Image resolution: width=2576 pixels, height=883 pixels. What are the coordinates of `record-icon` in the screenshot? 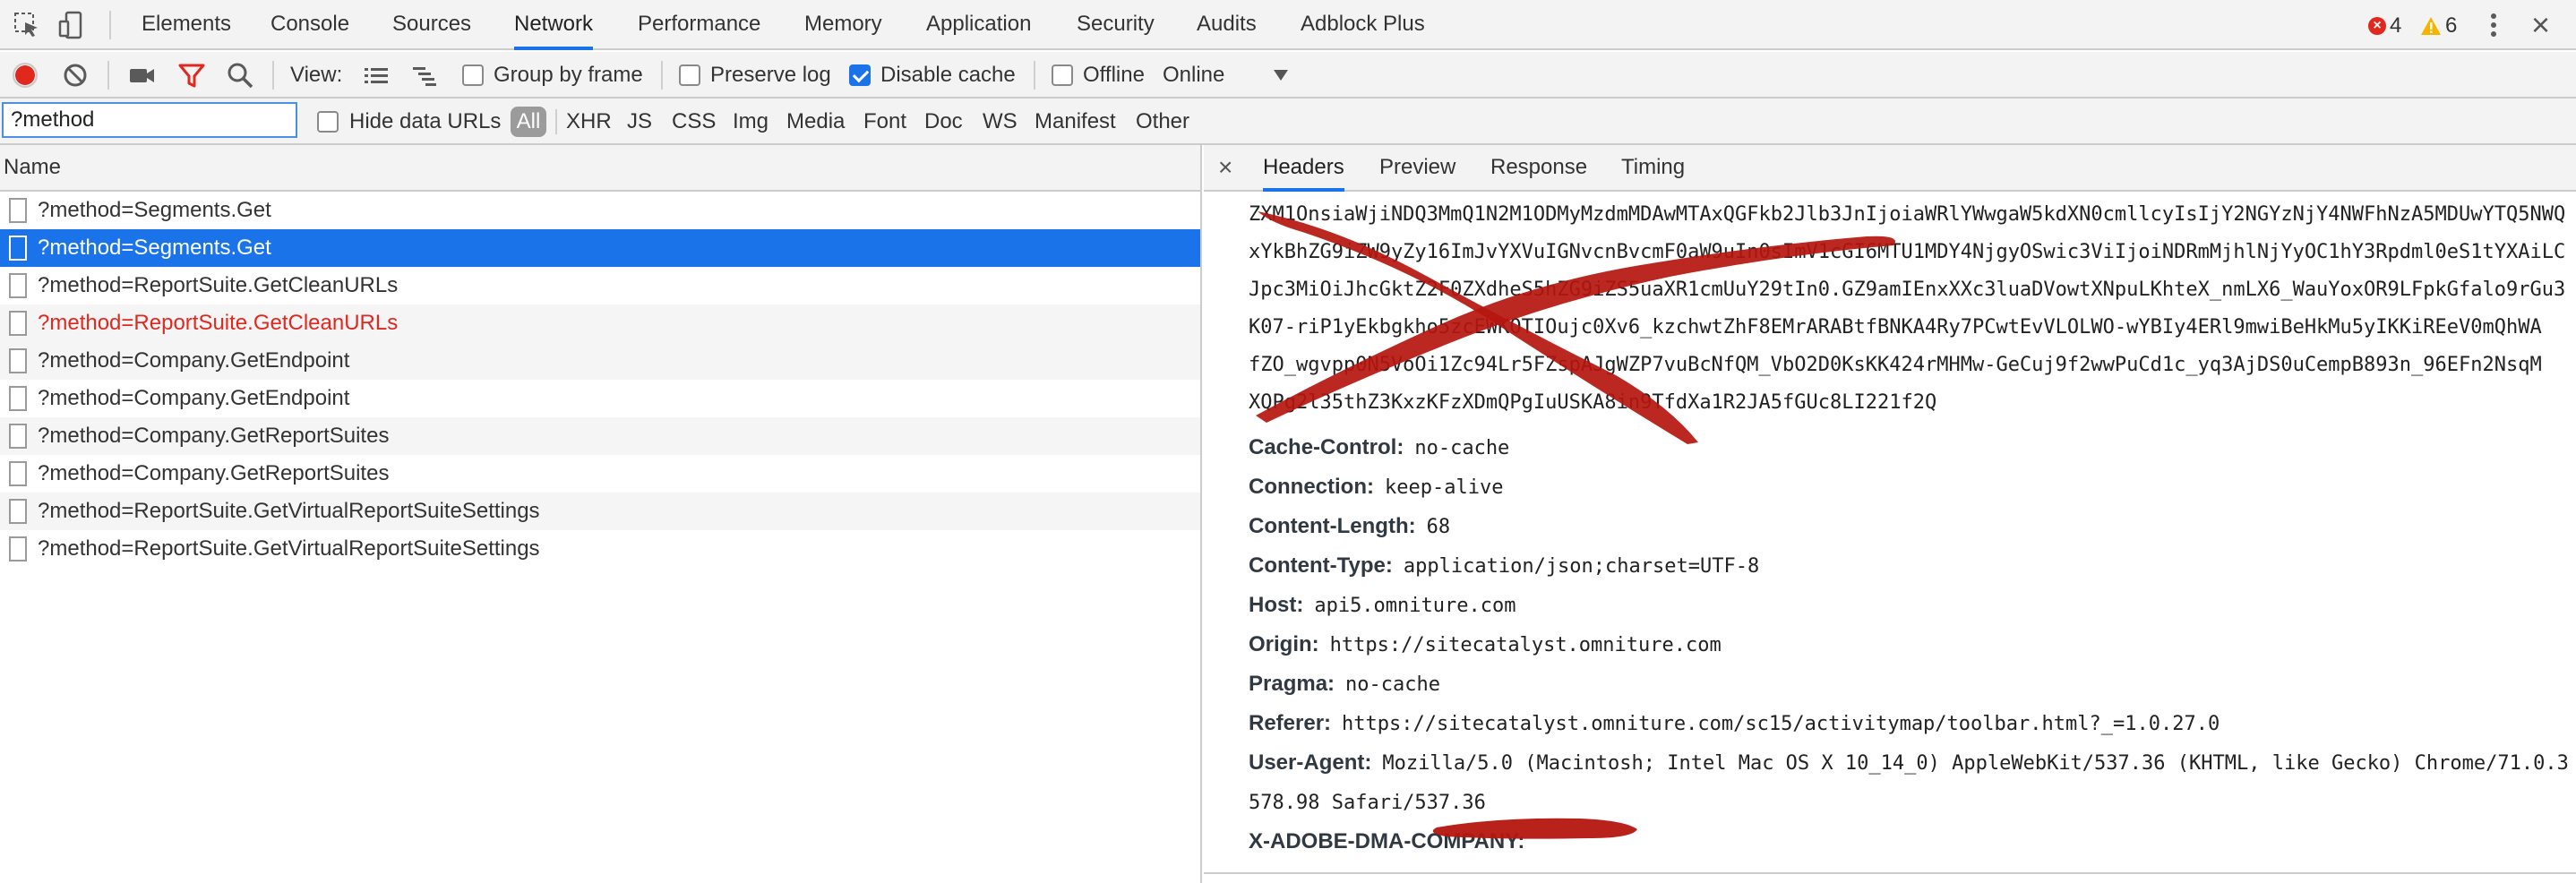 It's located at (25, 75).